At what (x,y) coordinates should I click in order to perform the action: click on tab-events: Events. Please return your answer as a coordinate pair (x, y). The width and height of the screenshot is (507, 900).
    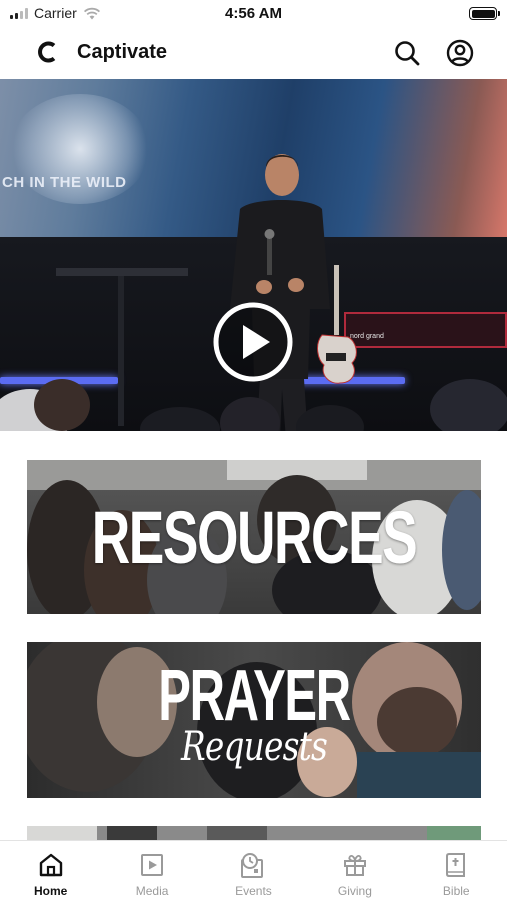
    Looking at the image, I should click on (253, 870).